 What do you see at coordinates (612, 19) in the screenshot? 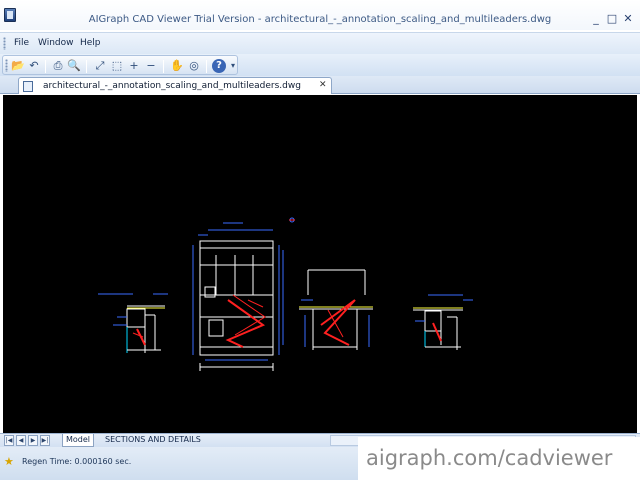
I see `maximize-button: □` at bounding box center [612, 19].